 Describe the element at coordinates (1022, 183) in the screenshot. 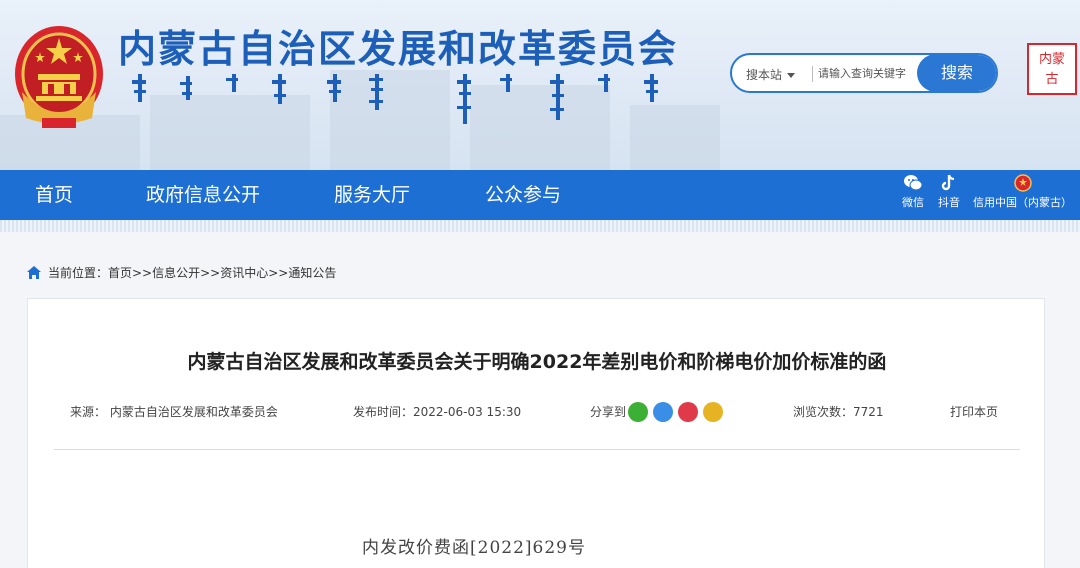

I see `emblem-icon` at that location.